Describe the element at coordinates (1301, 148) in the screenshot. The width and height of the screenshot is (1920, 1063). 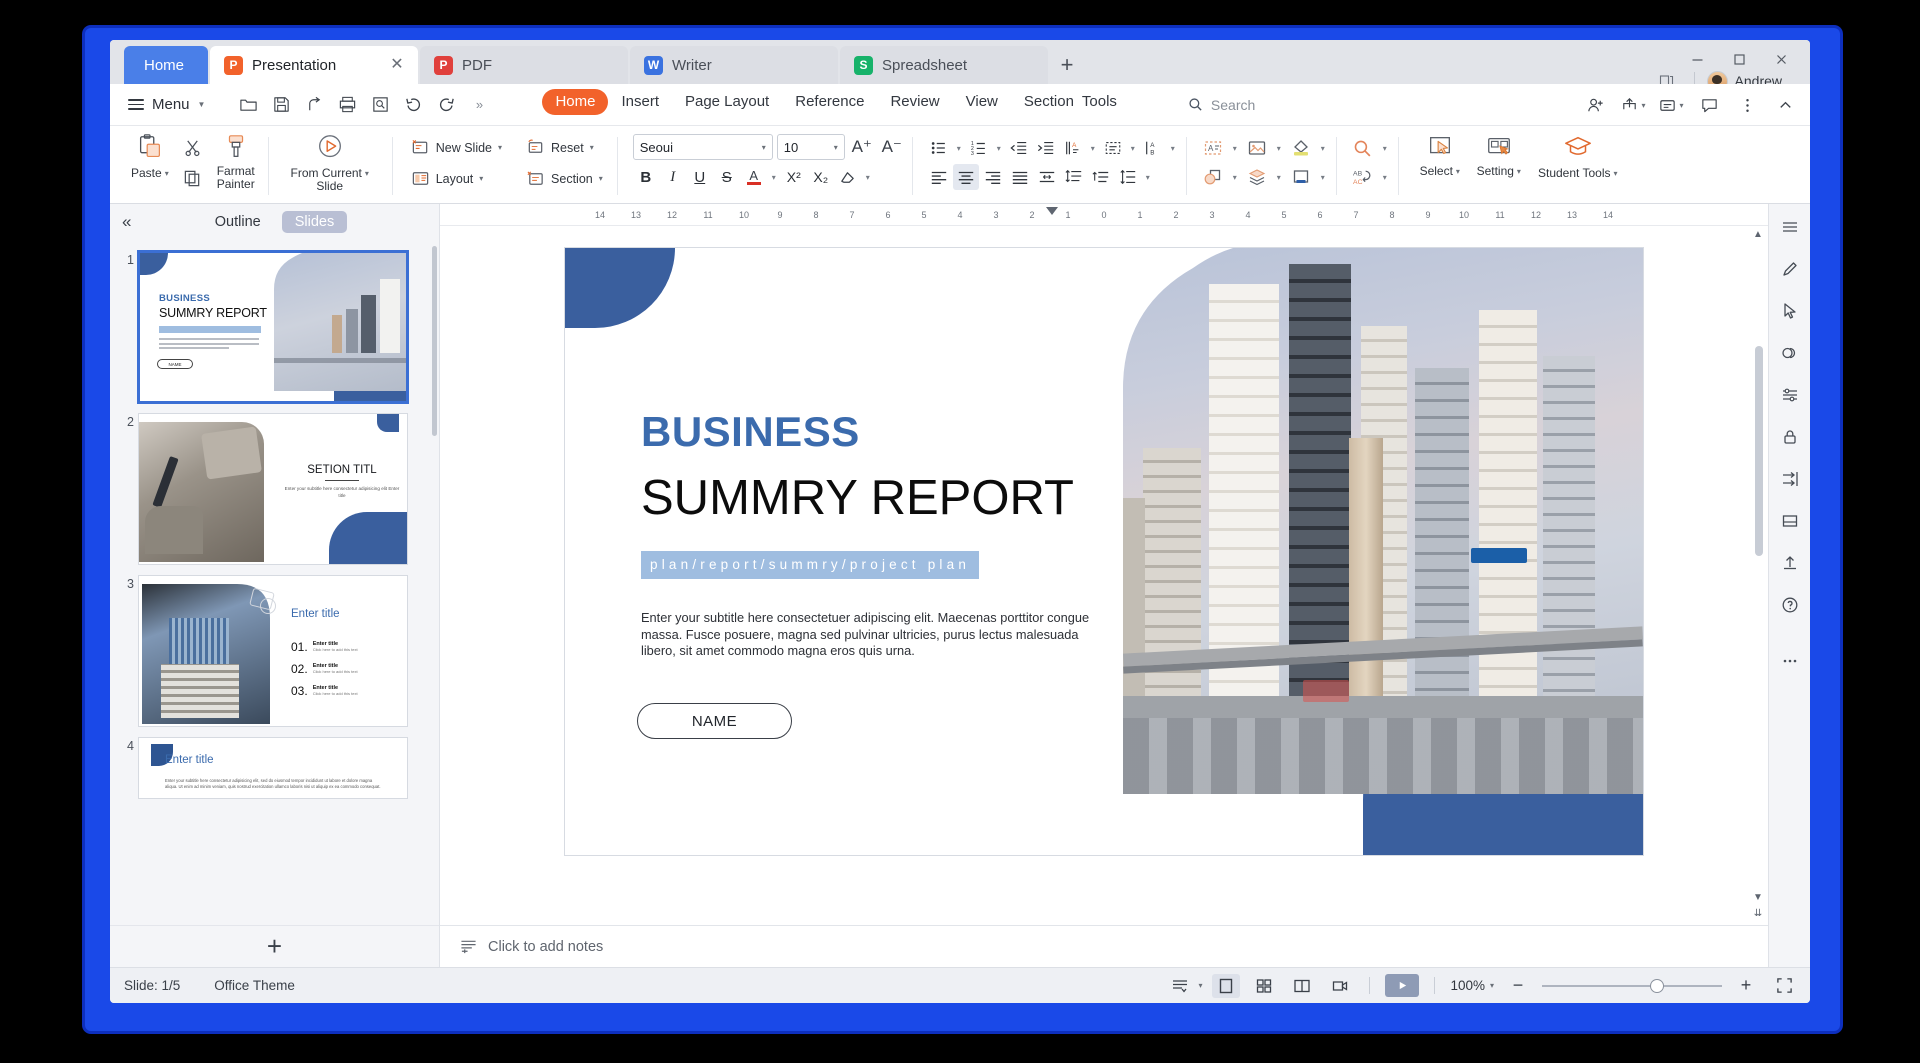
I see `shape-fill-icon` at that location.